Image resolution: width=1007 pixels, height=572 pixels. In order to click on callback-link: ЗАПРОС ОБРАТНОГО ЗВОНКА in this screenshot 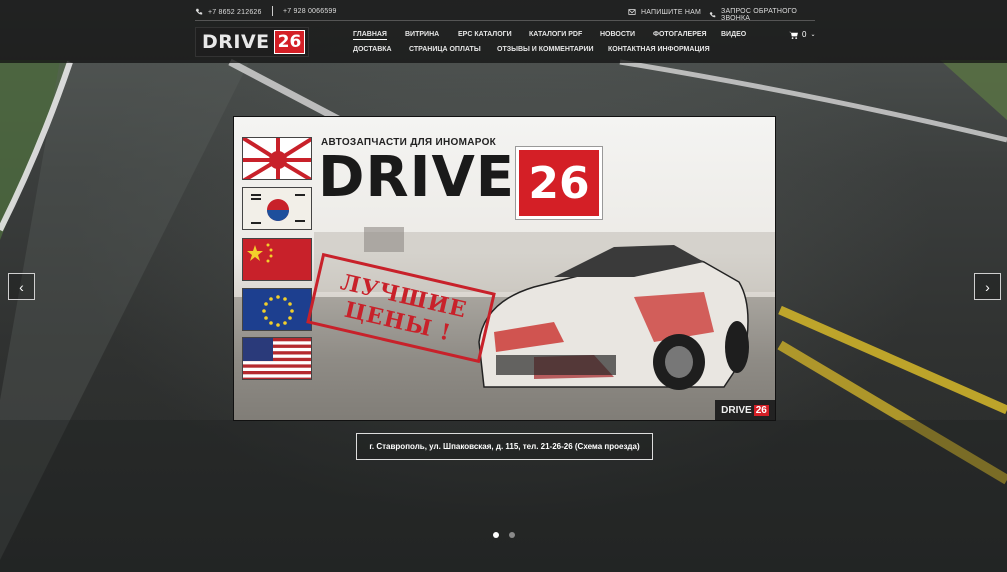, I will do `click(762, 15)`.